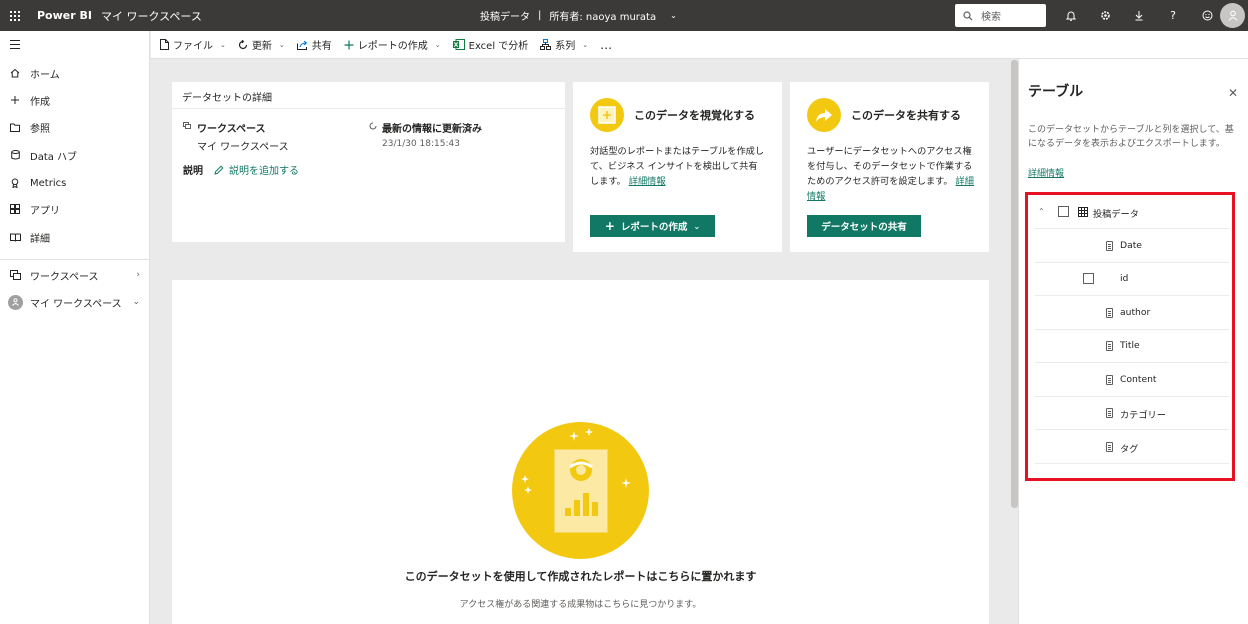 The height and width of the screenshot is (624, 1248). Describe the element at coordinates (261, 45) in the screenshot. I see `refresh-menu-button: 更新 ⌄` at that location.